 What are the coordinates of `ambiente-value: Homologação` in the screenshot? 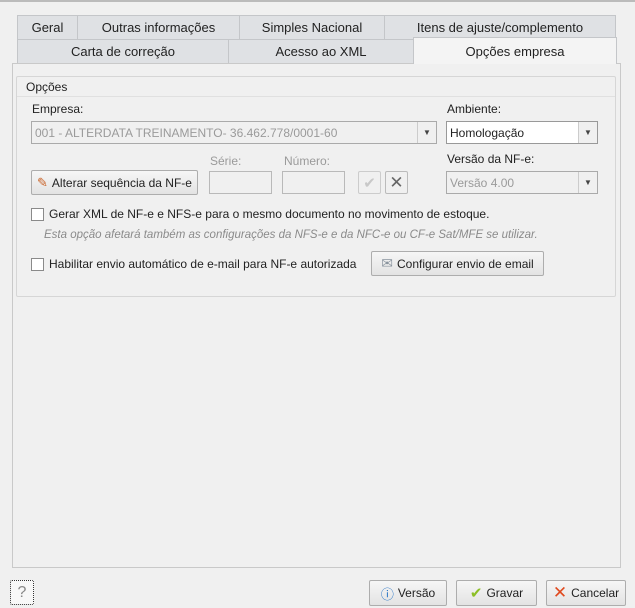 It's located at (487, 132).